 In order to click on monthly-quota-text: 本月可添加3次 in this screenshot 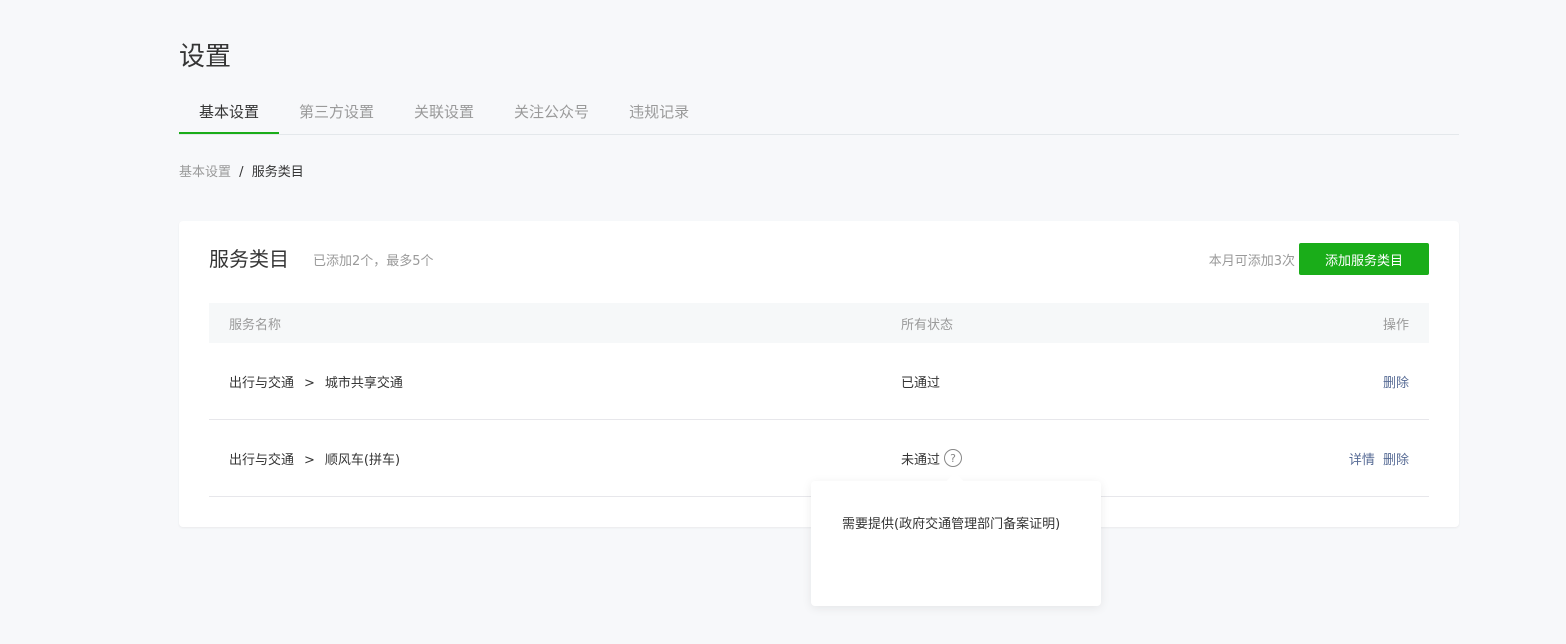, I will do `click(1251, 261)`.